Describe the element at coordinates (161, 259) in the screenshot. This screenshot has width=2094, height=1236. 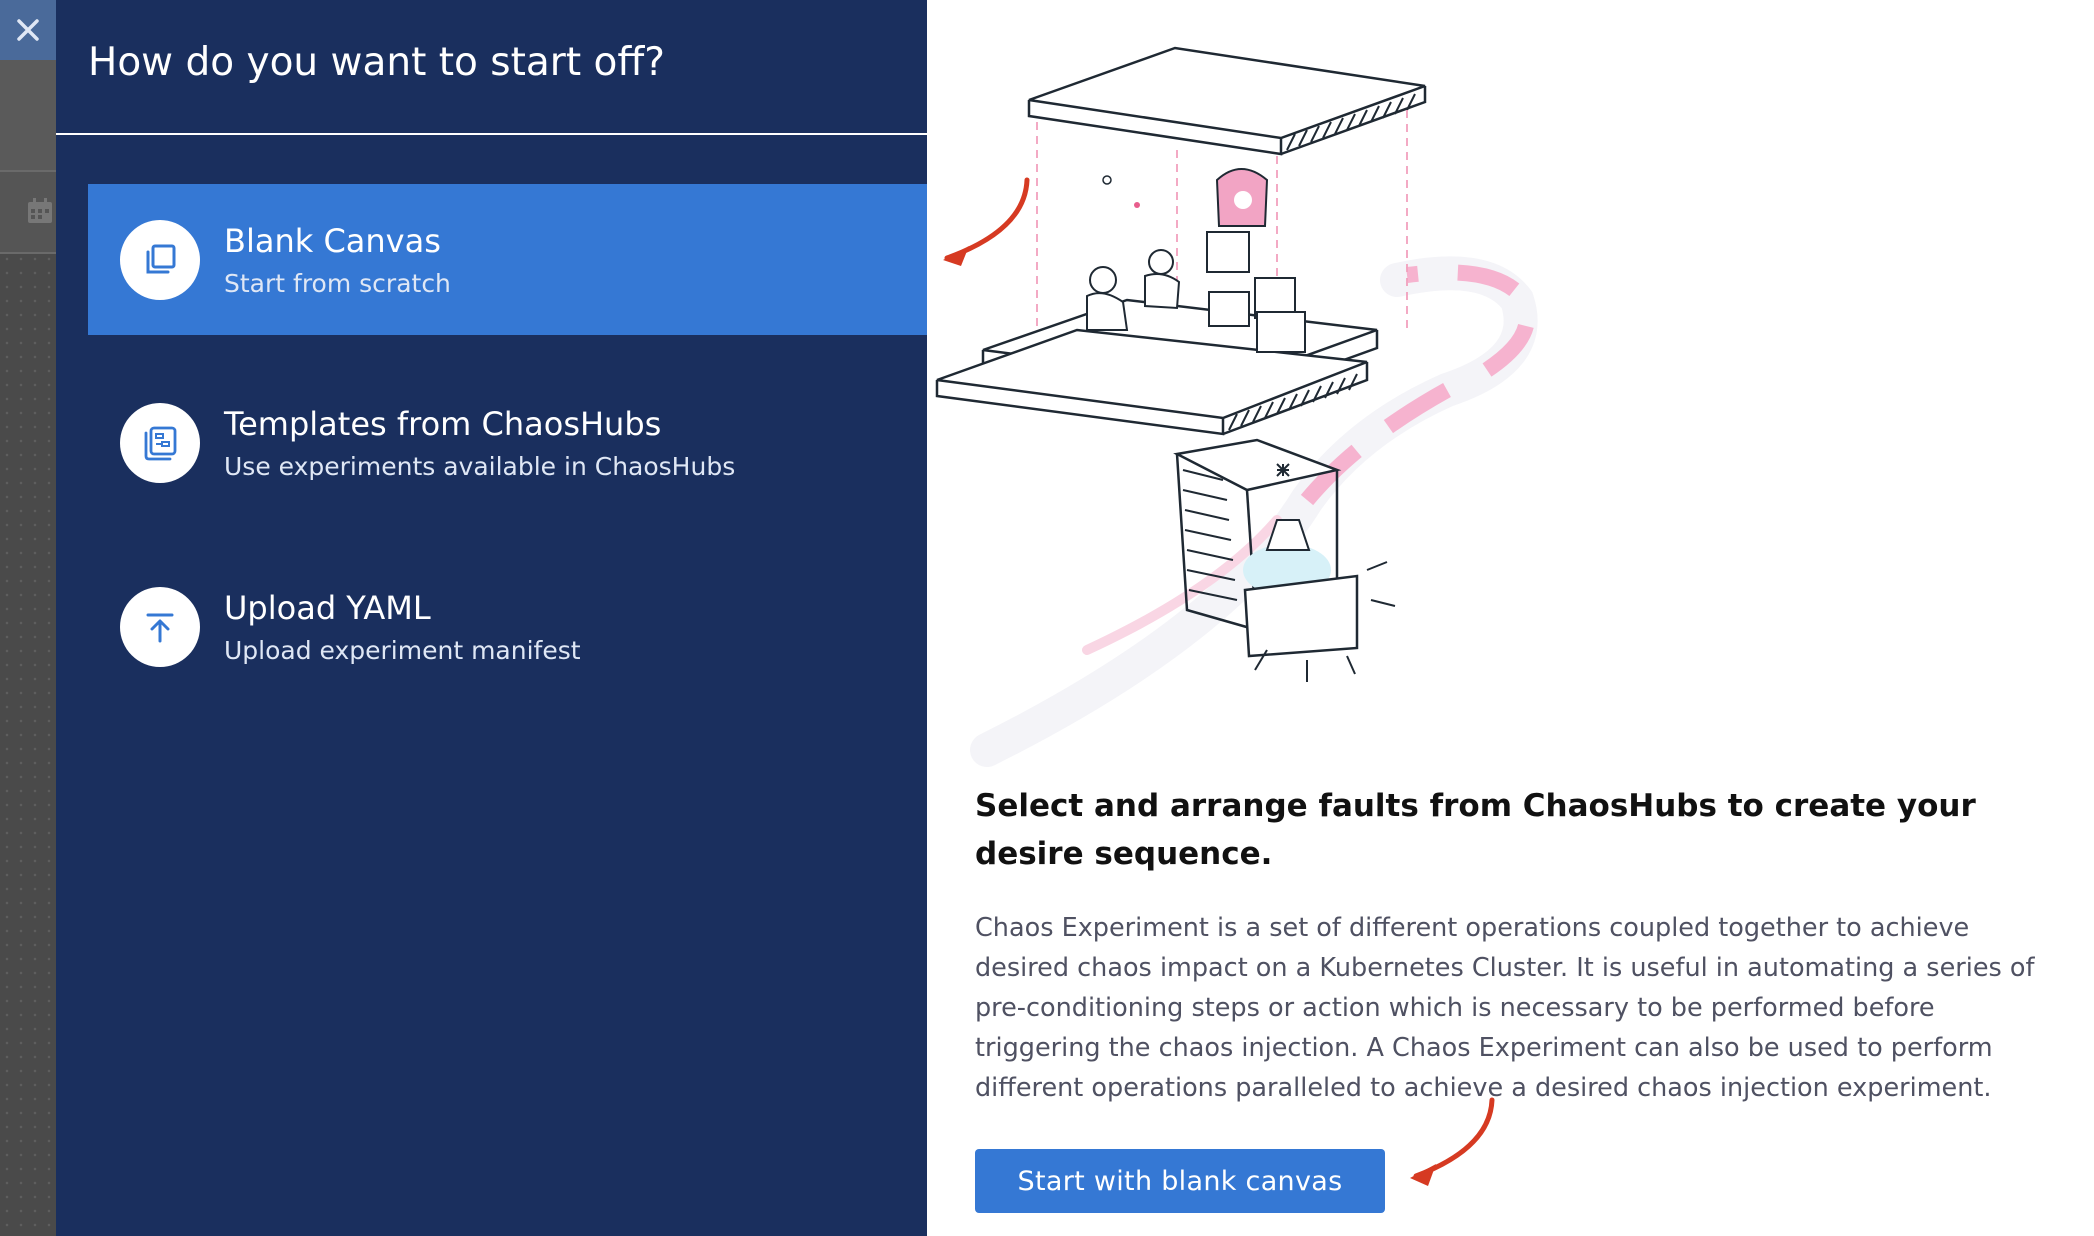
I see `copy-icon` at that location.